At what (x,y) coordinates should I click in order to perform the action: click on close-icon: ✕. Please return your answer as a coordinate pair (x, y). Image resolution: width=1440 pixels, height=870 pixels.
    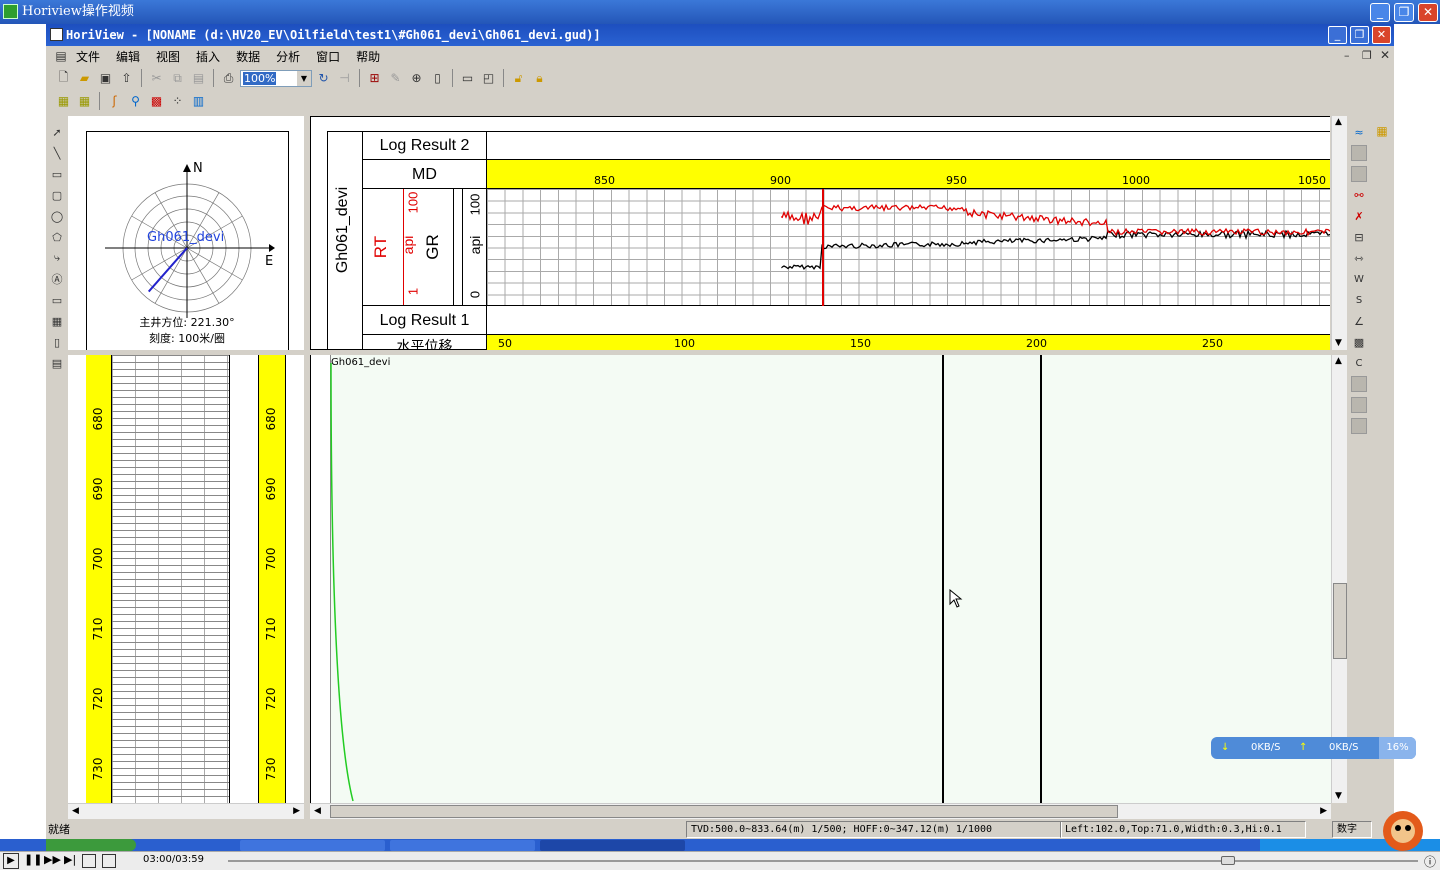
    Looking at the image, I should click on (1428, 12).